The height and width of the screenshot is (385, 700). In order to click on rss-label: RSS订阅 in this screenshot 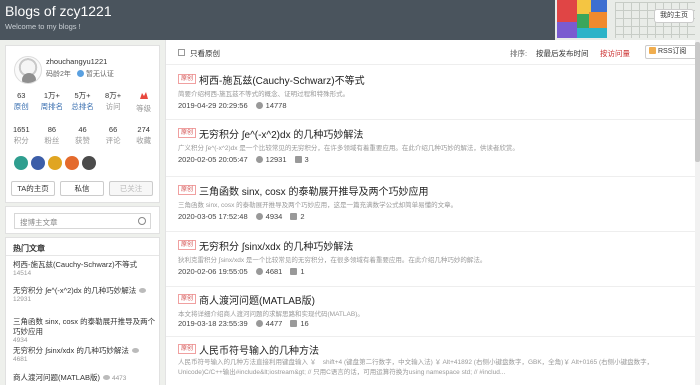, I will do `click(672, 51)`.